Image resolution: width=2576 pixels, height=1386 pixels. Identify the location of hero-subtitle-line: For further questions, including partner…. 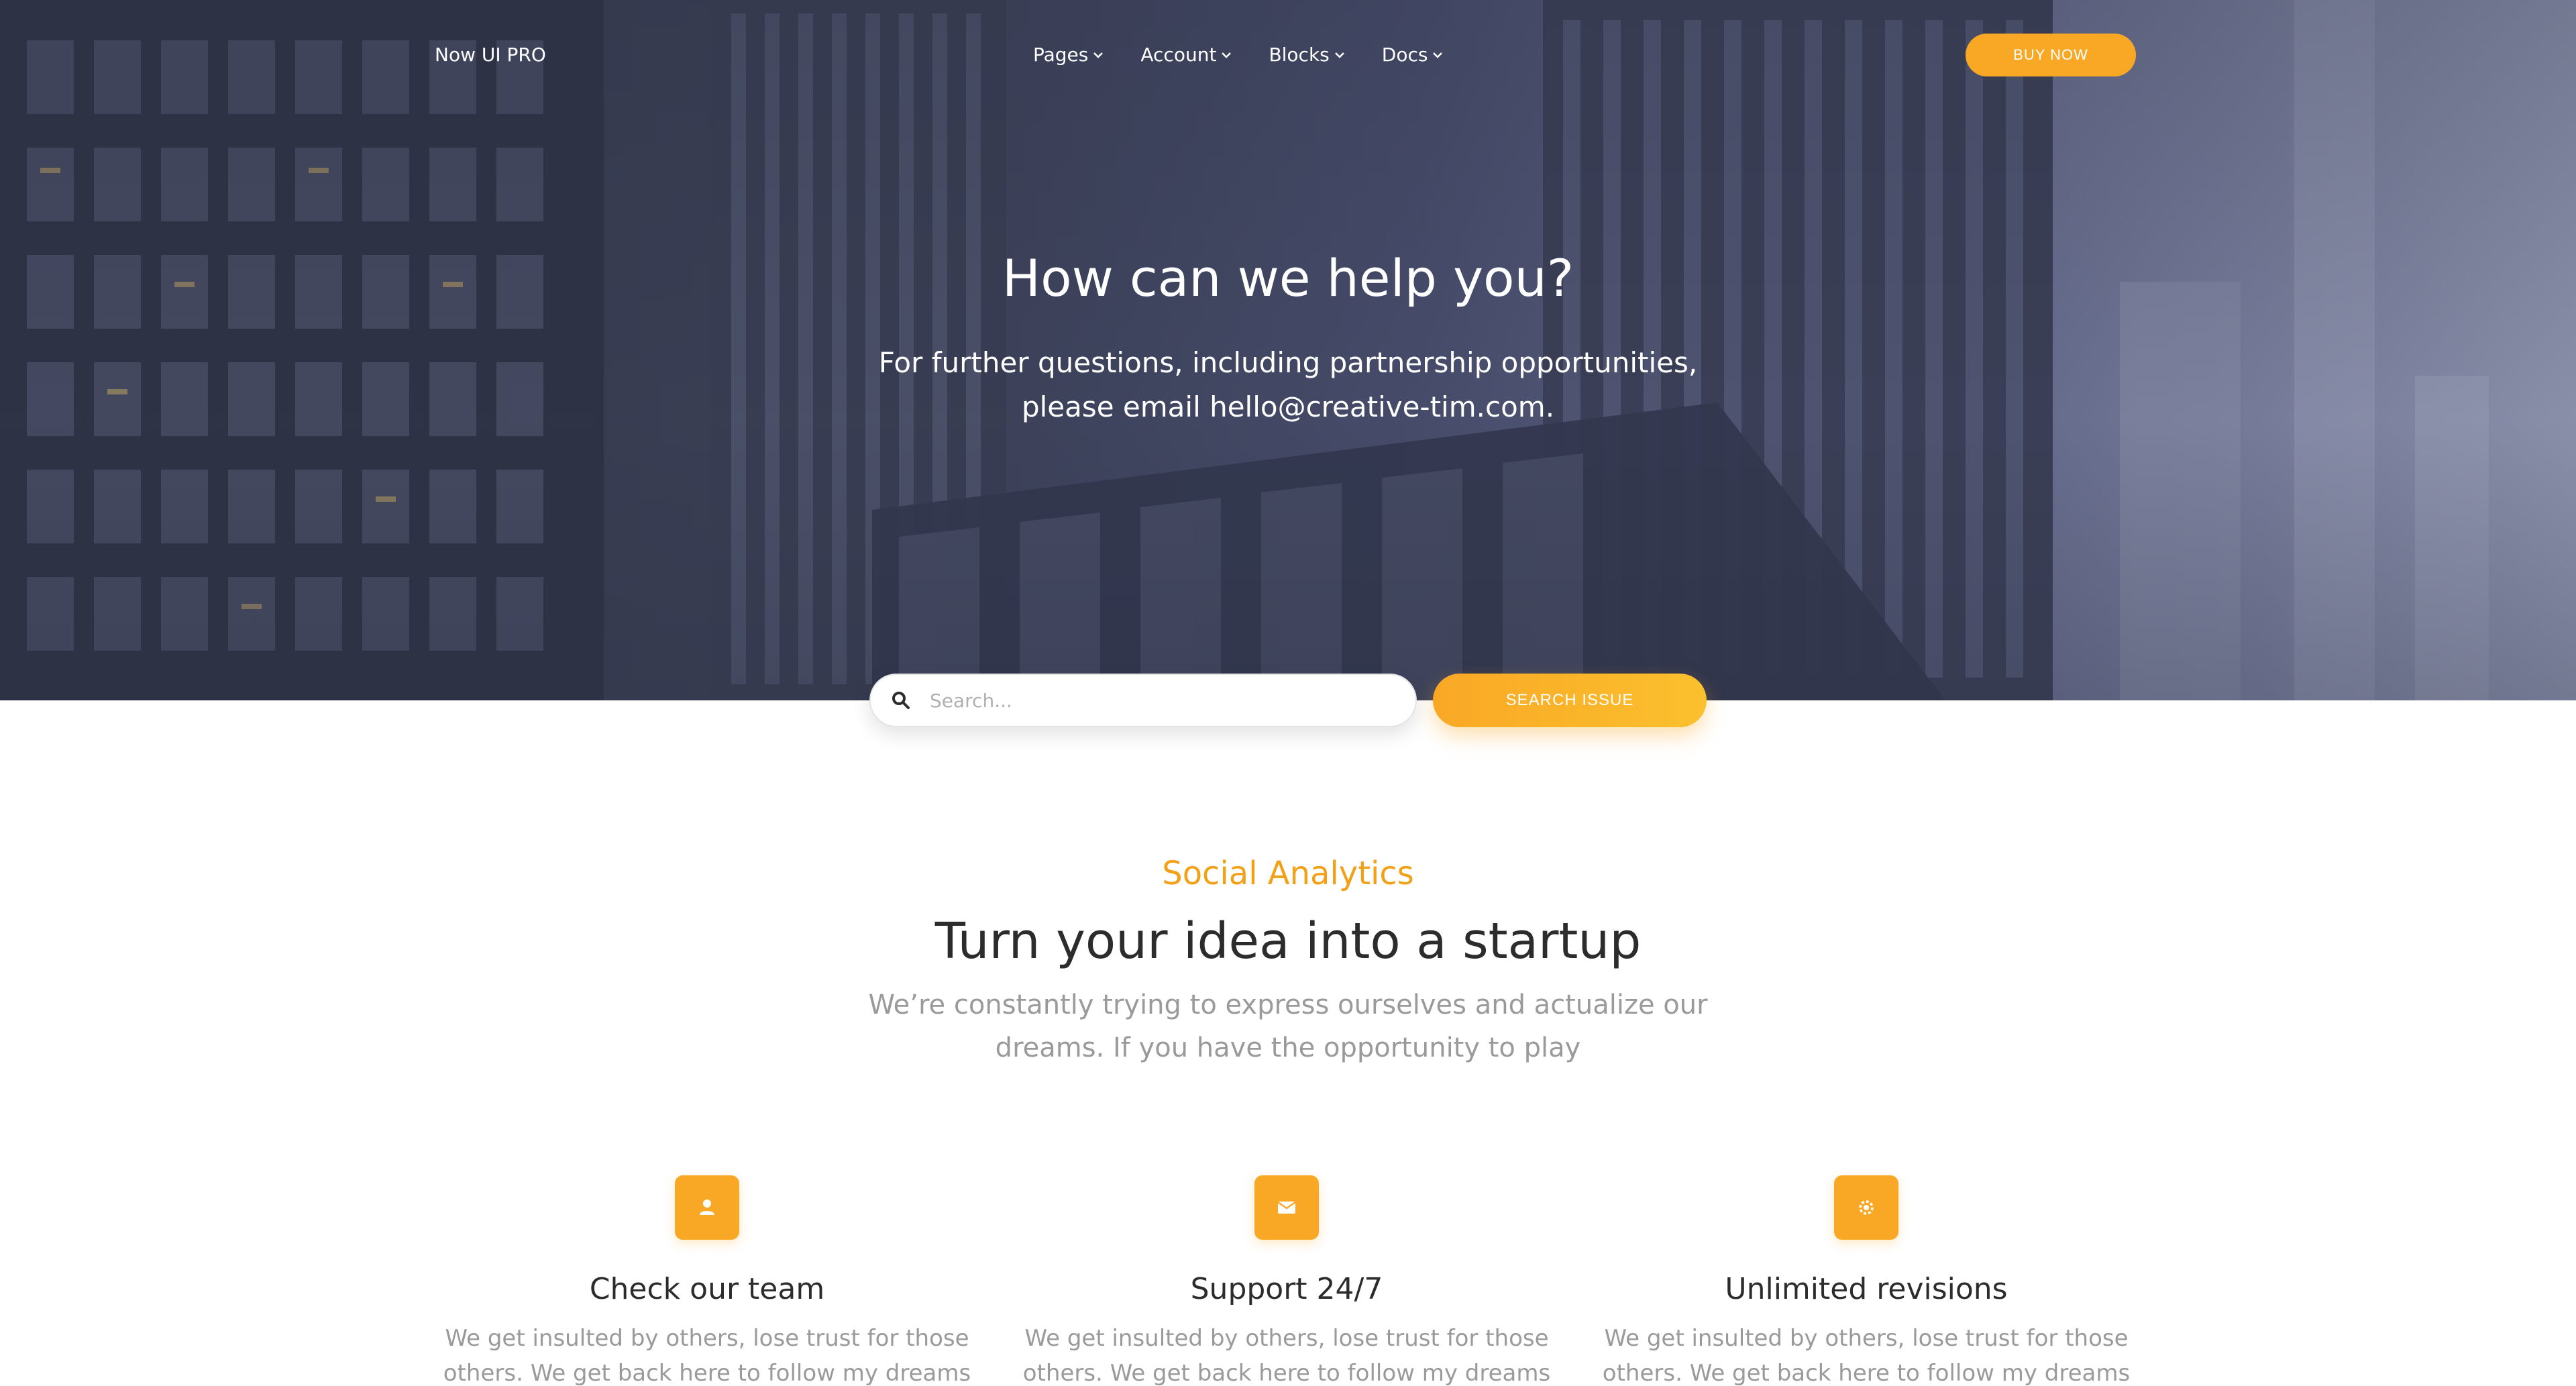
(1288, 362).